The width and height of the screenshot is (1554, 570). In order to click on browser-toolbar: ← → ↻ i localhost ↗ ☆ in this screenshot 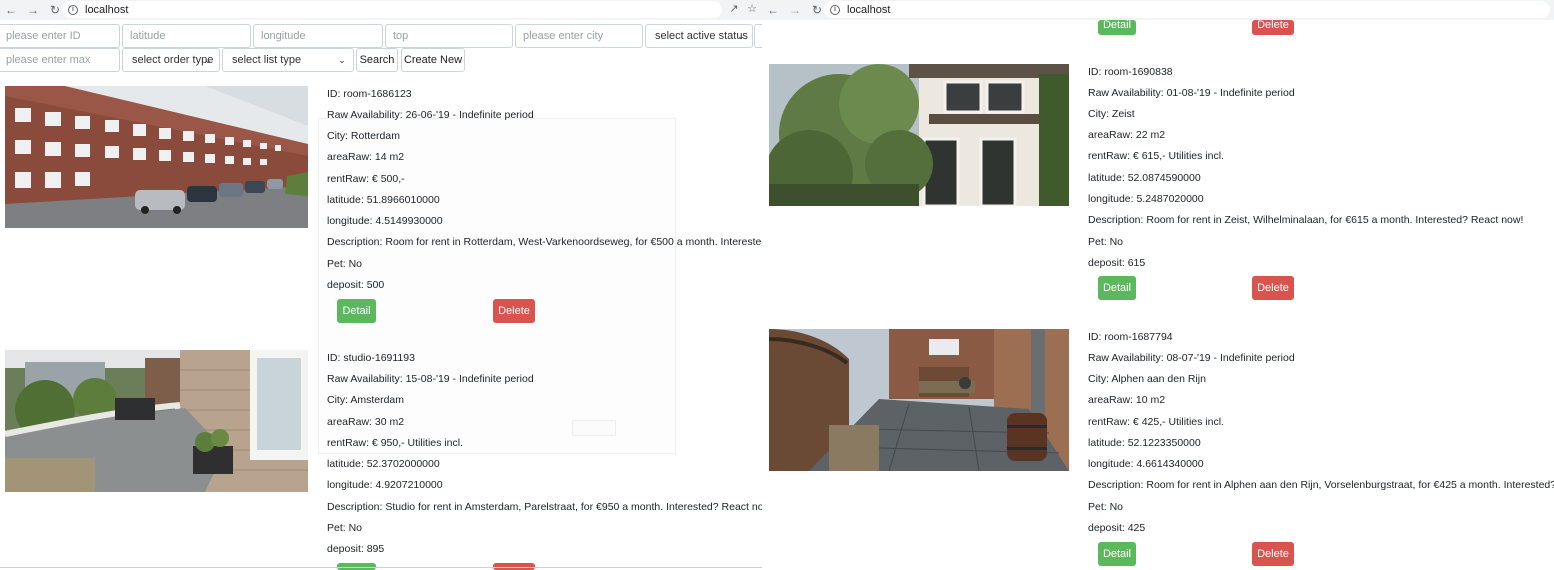, I will do `click(381, 10)`.